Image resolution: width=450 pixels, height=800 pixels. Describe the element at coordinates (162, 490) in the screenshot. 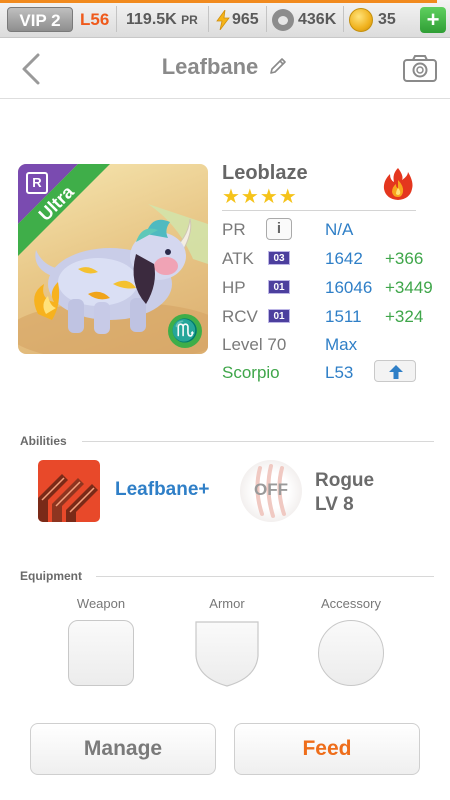

I see `ability-name: Leafbane+` at that location.